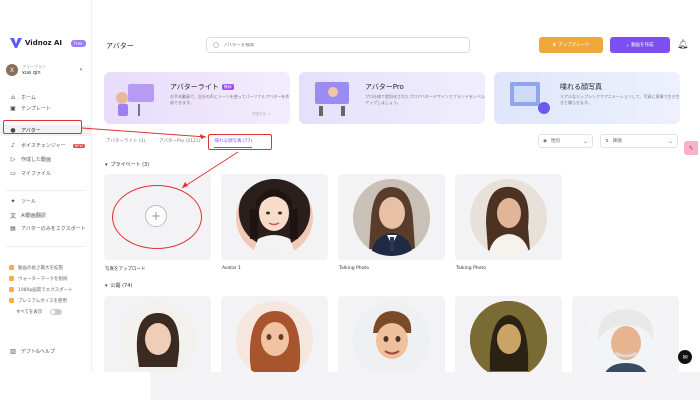 This screenshot has width=700, height=400. Describe the element at coordinates (261, 114) in the screenshot. I see `promo-cta: 作成する →` at that location.